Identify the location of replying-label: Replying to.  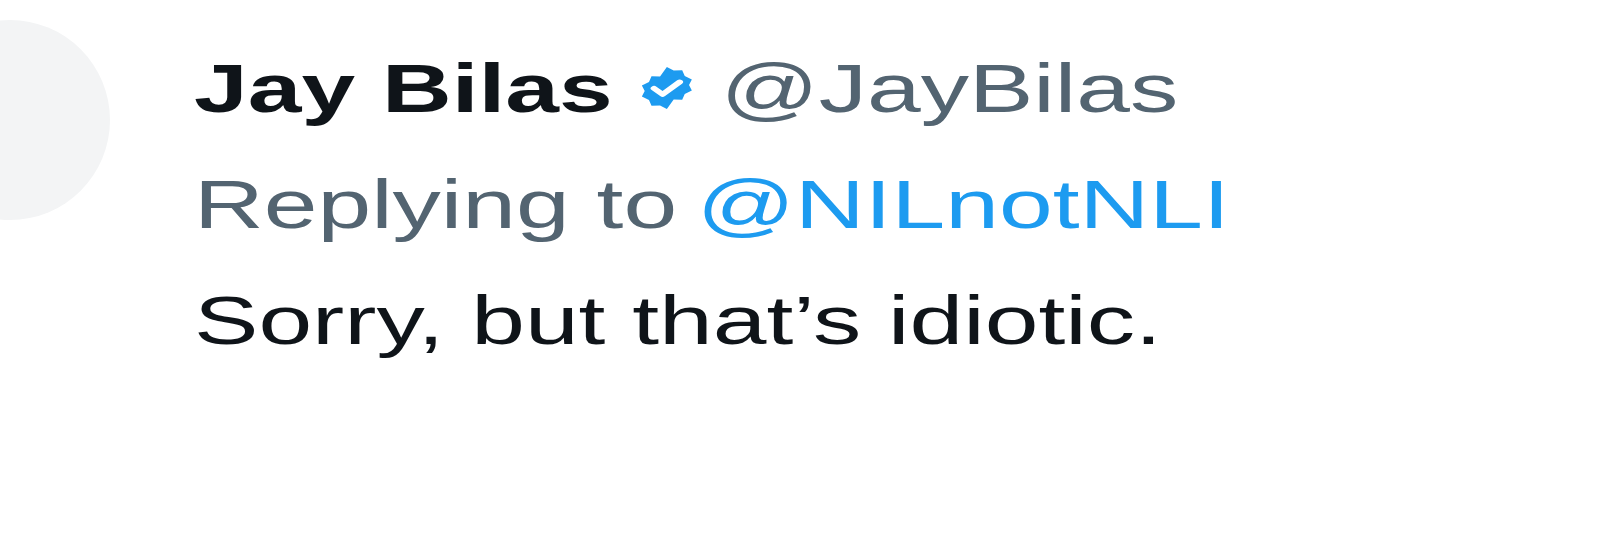
(436, 204).